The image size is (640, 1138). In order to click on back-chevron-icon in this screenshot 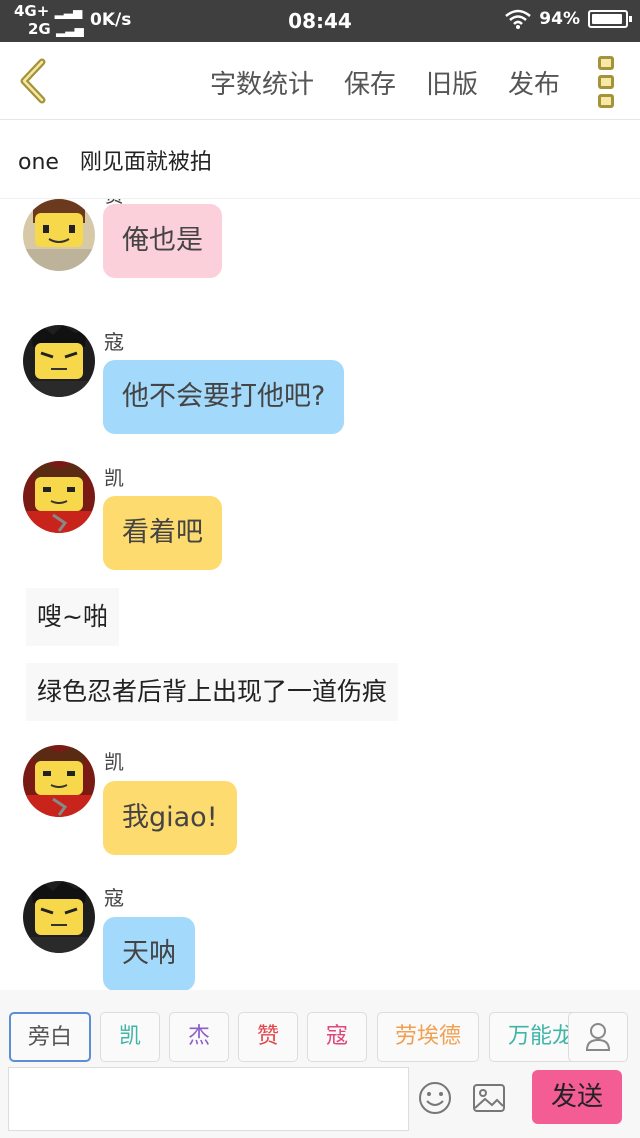, I will do `click(34, 81)`.